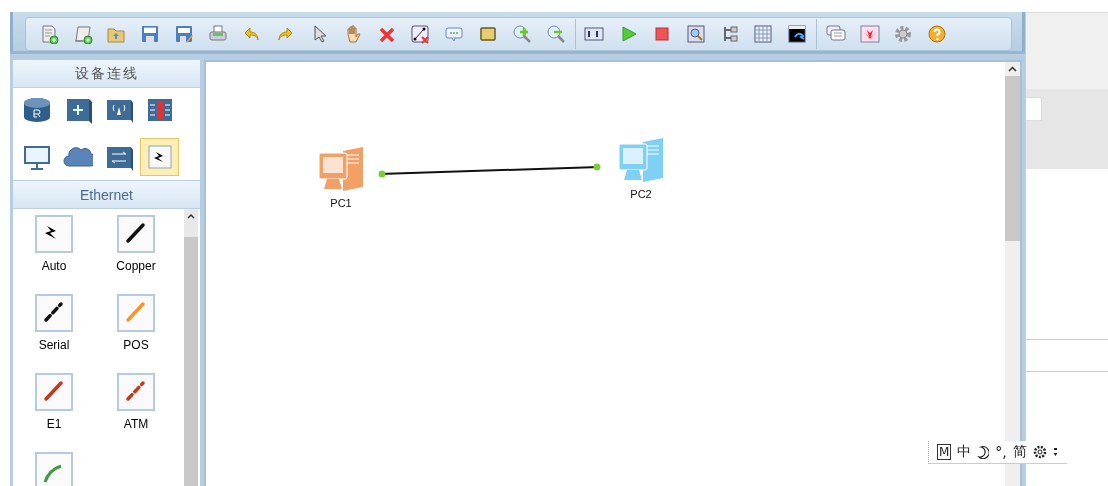  Describe the element at coordinates (521, 34) in the screenshot. I see `zoom-in-icon` at that location.